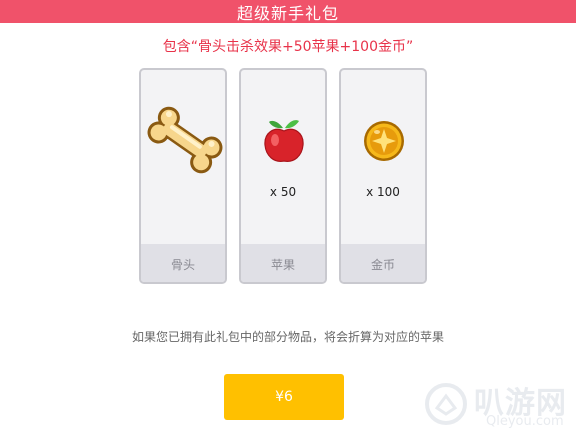 The width and height of the screenshot is (576, 439). I want to click on apple-icon, so click(284, 141).